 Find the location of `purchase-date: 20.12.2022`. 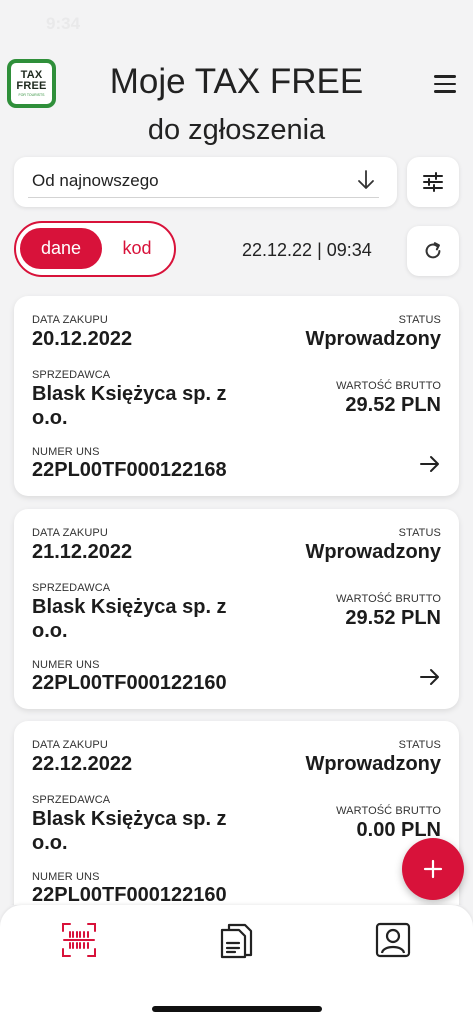

purchase-date: 20.12.2022 is located at coordinates (82, 339).